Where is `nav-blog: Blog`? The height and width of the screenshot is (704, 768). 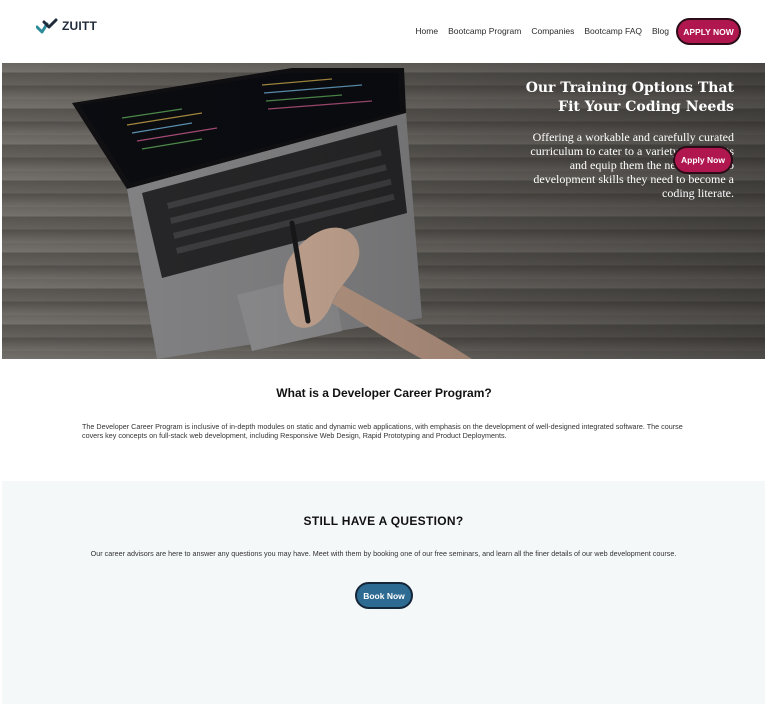
nav-blog: Blog is located at coordinates (660, 31).